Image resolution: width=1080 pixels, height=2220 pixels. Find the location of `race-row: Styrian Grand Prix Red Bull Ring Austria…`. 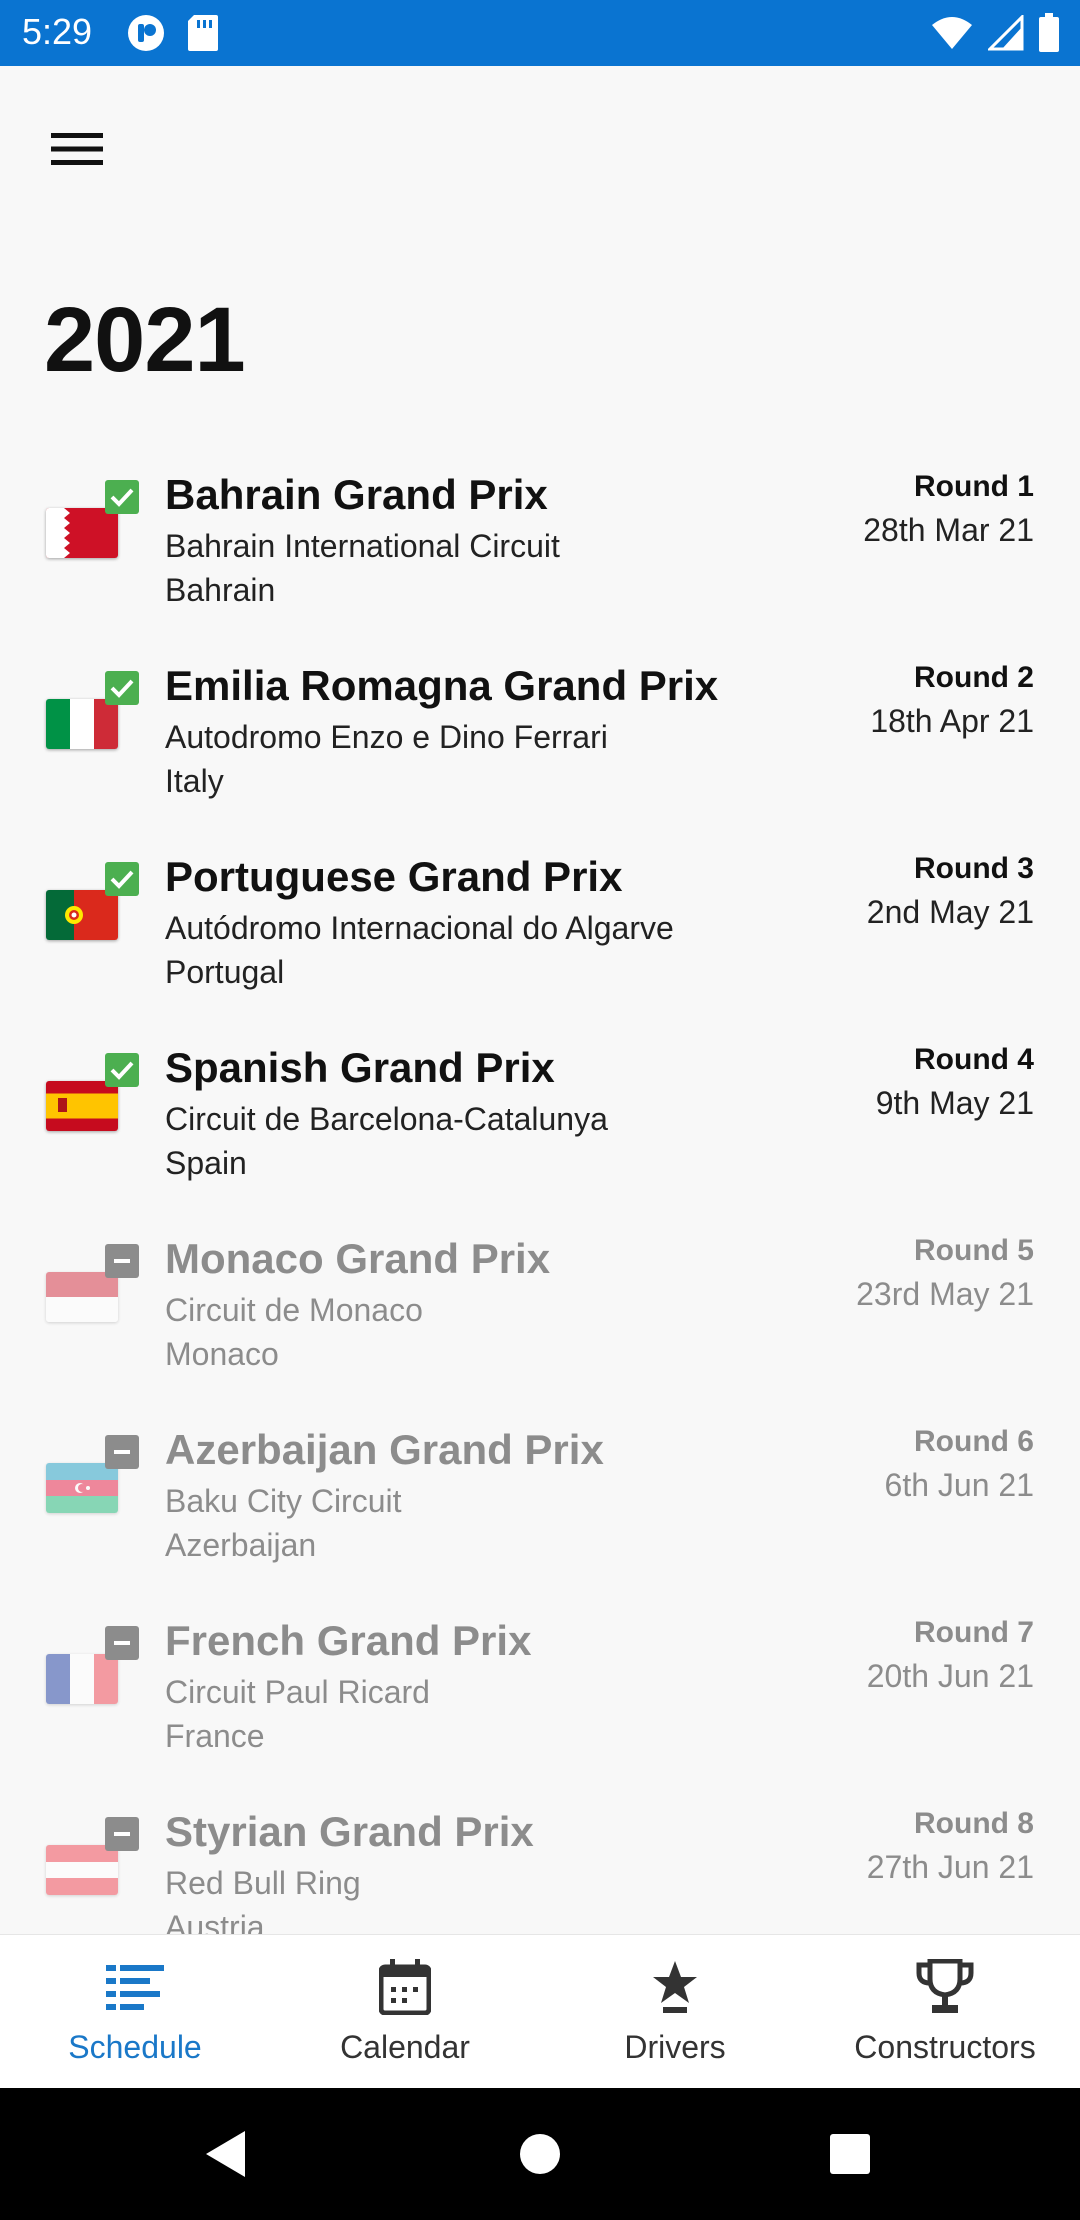

race-row: Styrian Grand Prix Red Bull Ring Austria… is located at coordinates (540, 1860).